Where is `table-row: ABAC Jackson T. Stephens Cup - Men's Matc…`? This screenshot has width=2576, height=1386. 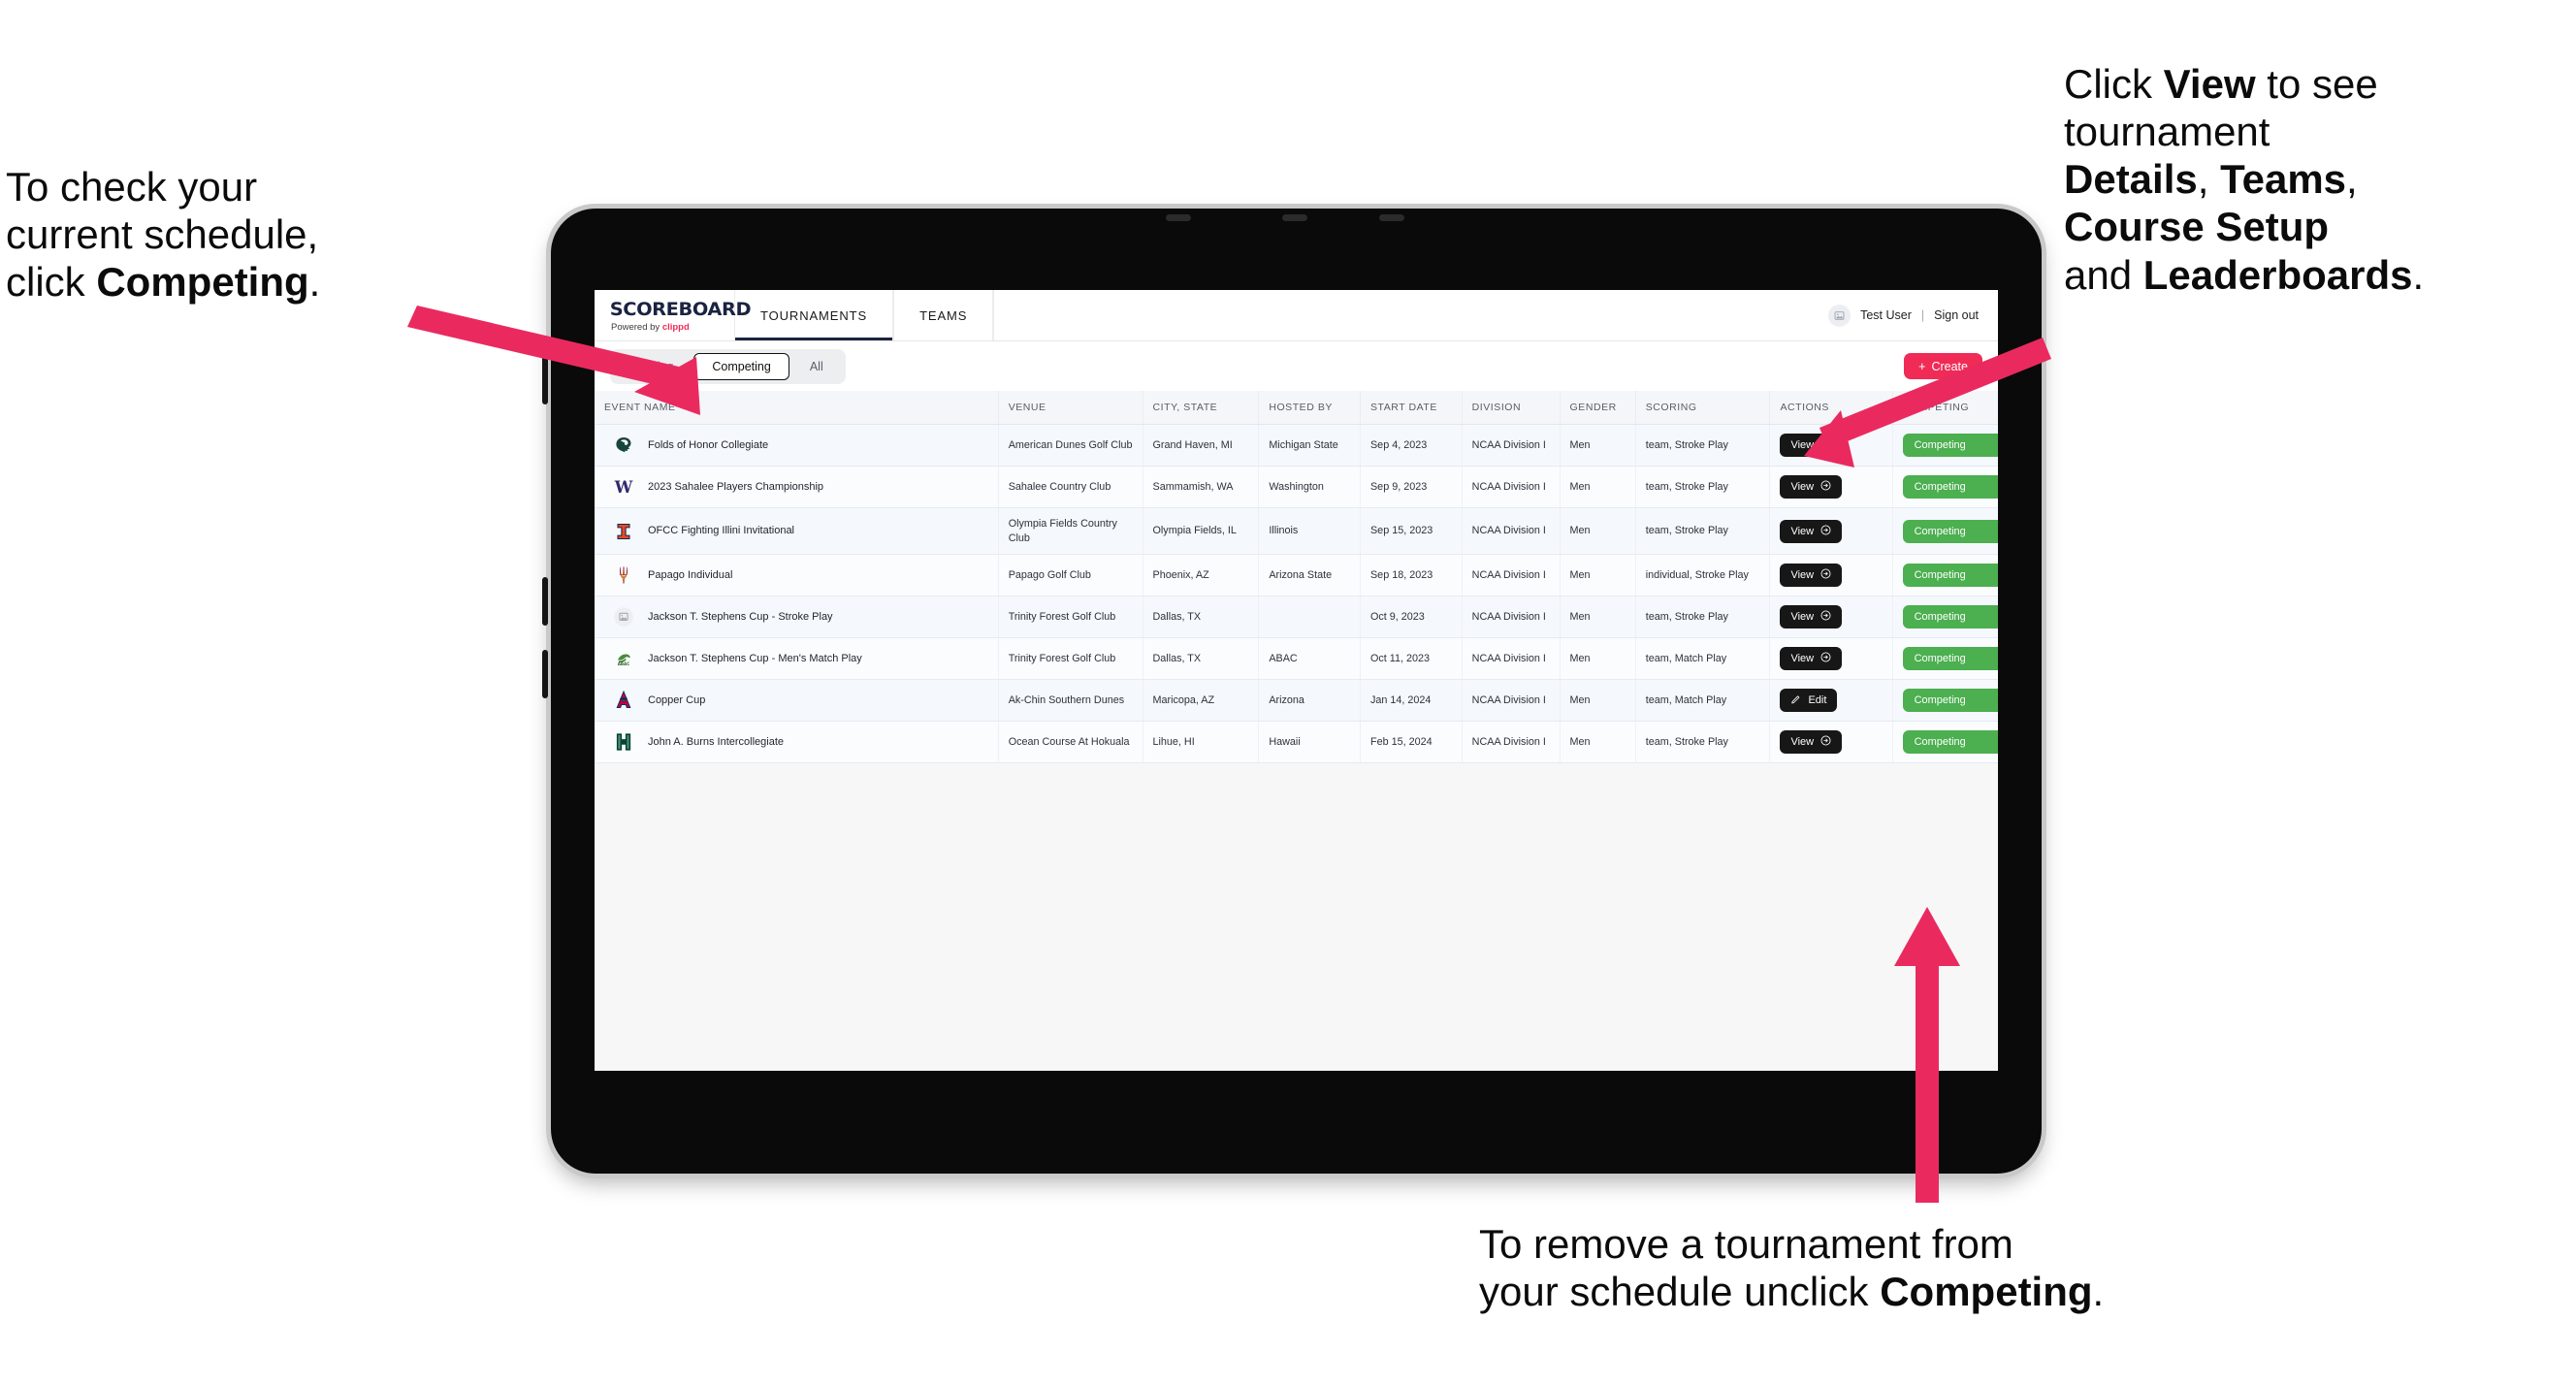 table-row: ABAC Jackson T. Stephens Cup - Men's Matc… is located at coordinates (1296, 659).